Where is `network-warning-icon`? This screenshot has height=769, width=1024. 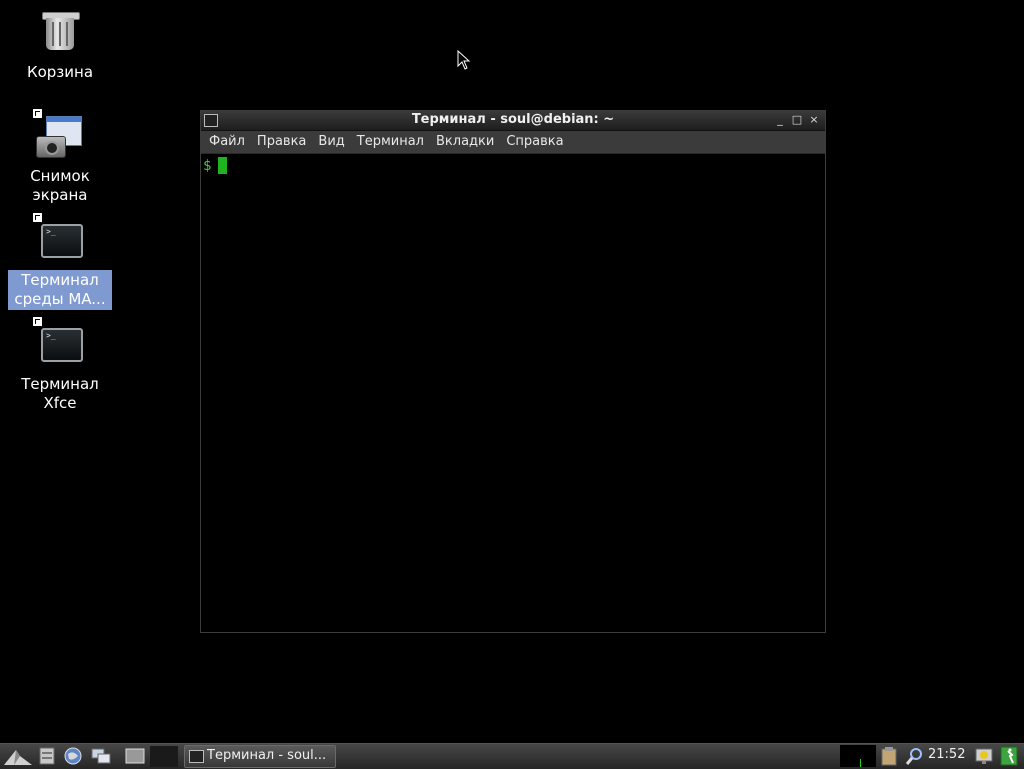
network-warning-icon is located at coordinates (984, 756).